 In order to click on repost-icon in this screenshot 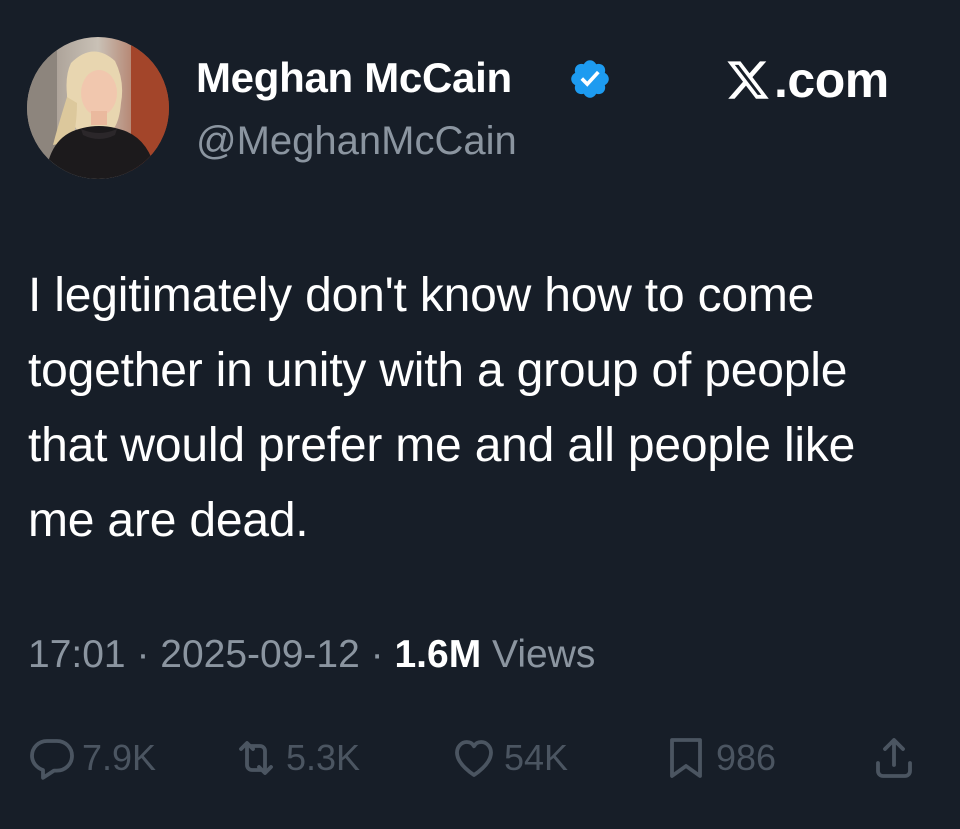, I will do `click(256, 758)`.